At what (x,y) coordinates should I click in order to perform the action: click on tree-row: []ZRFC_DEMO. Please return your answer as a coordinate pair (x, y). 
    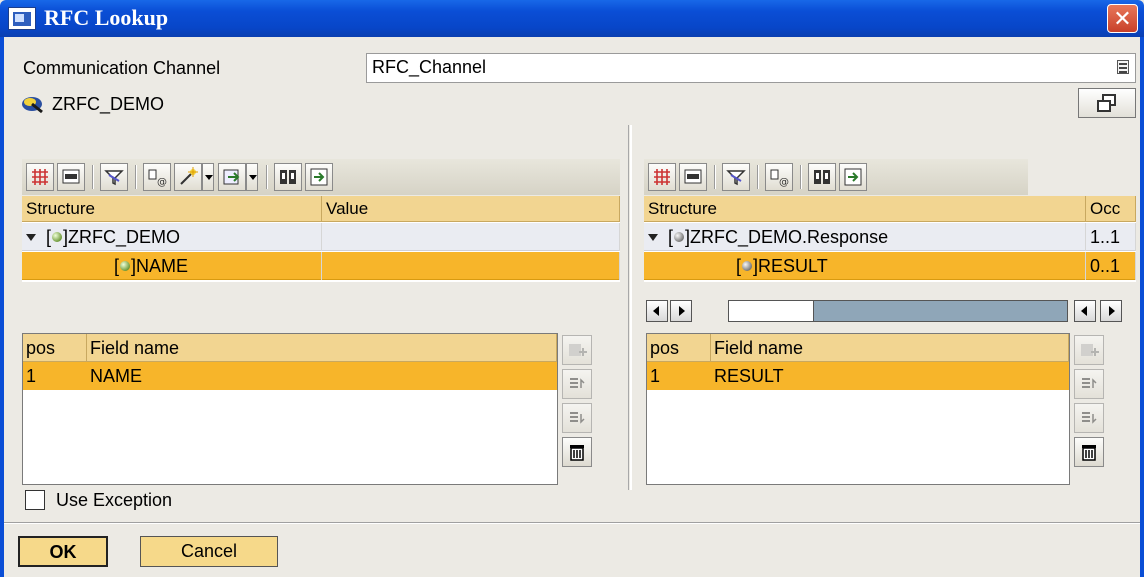
    Looking at the image, I should click on (321, 237).